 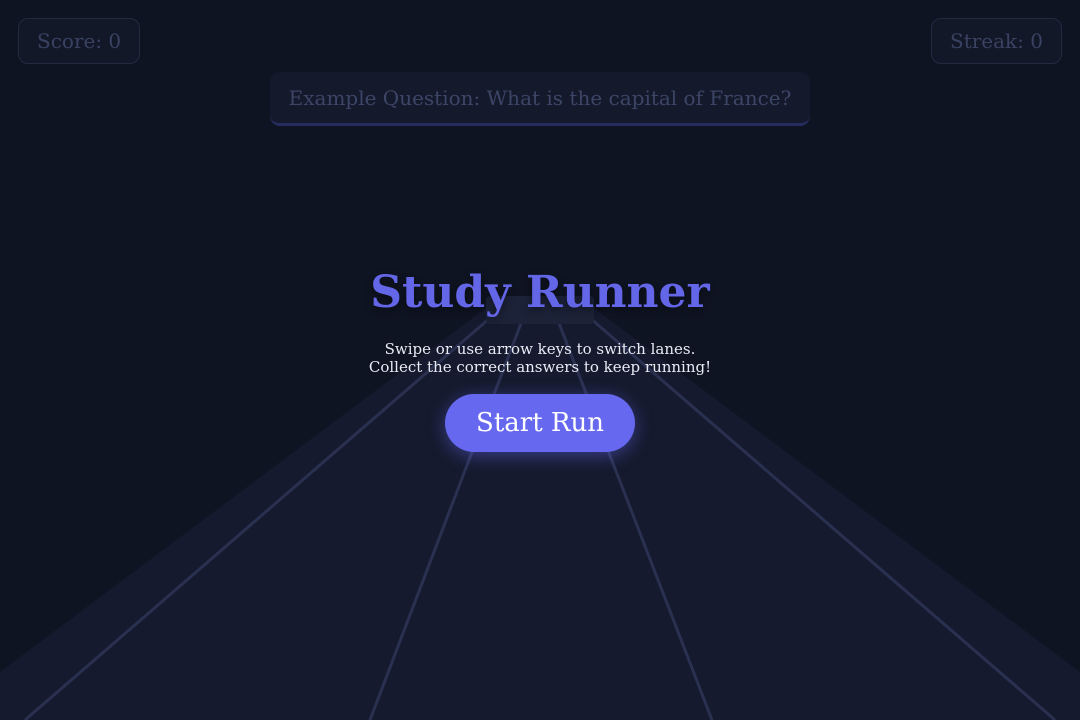 What do you see at coordinates (540, 423) in the screenshot?
I see `start-run-button: Start Run` at bounding box center [540, 423].